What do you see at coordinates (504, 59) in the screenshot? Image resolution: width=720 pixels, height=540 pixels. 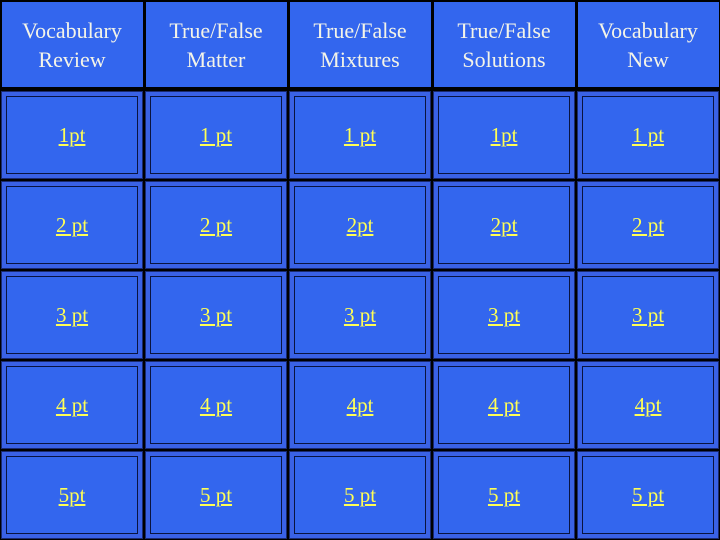 I see `category-line2: Solutions` at bounding box center [504, 59].